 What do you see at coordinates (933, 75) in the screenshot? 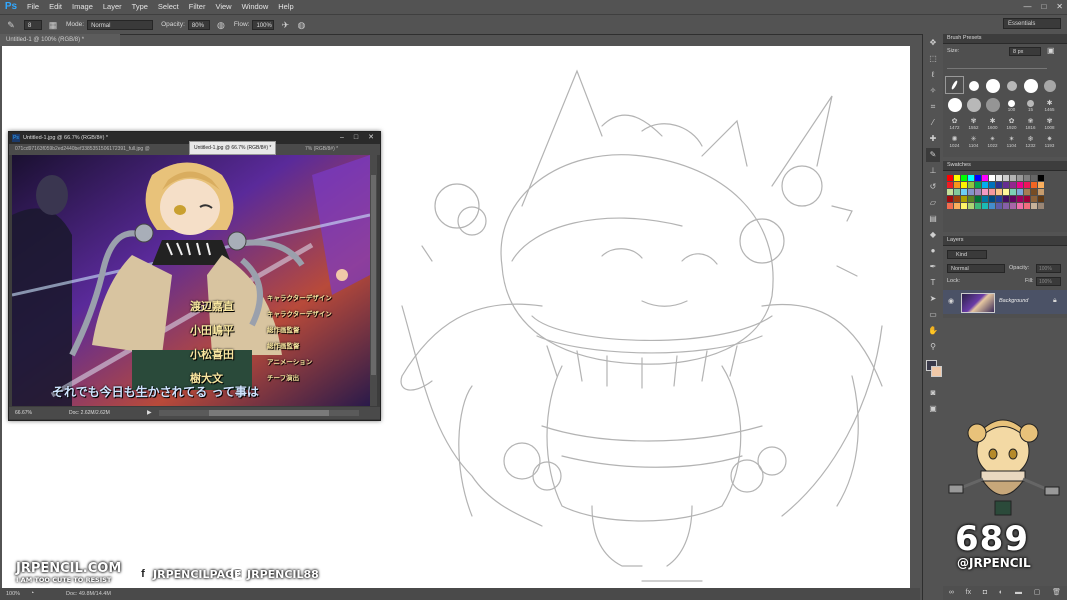
I see `lasso-tool-icon: ℓ` at bounding box center [933, 75].